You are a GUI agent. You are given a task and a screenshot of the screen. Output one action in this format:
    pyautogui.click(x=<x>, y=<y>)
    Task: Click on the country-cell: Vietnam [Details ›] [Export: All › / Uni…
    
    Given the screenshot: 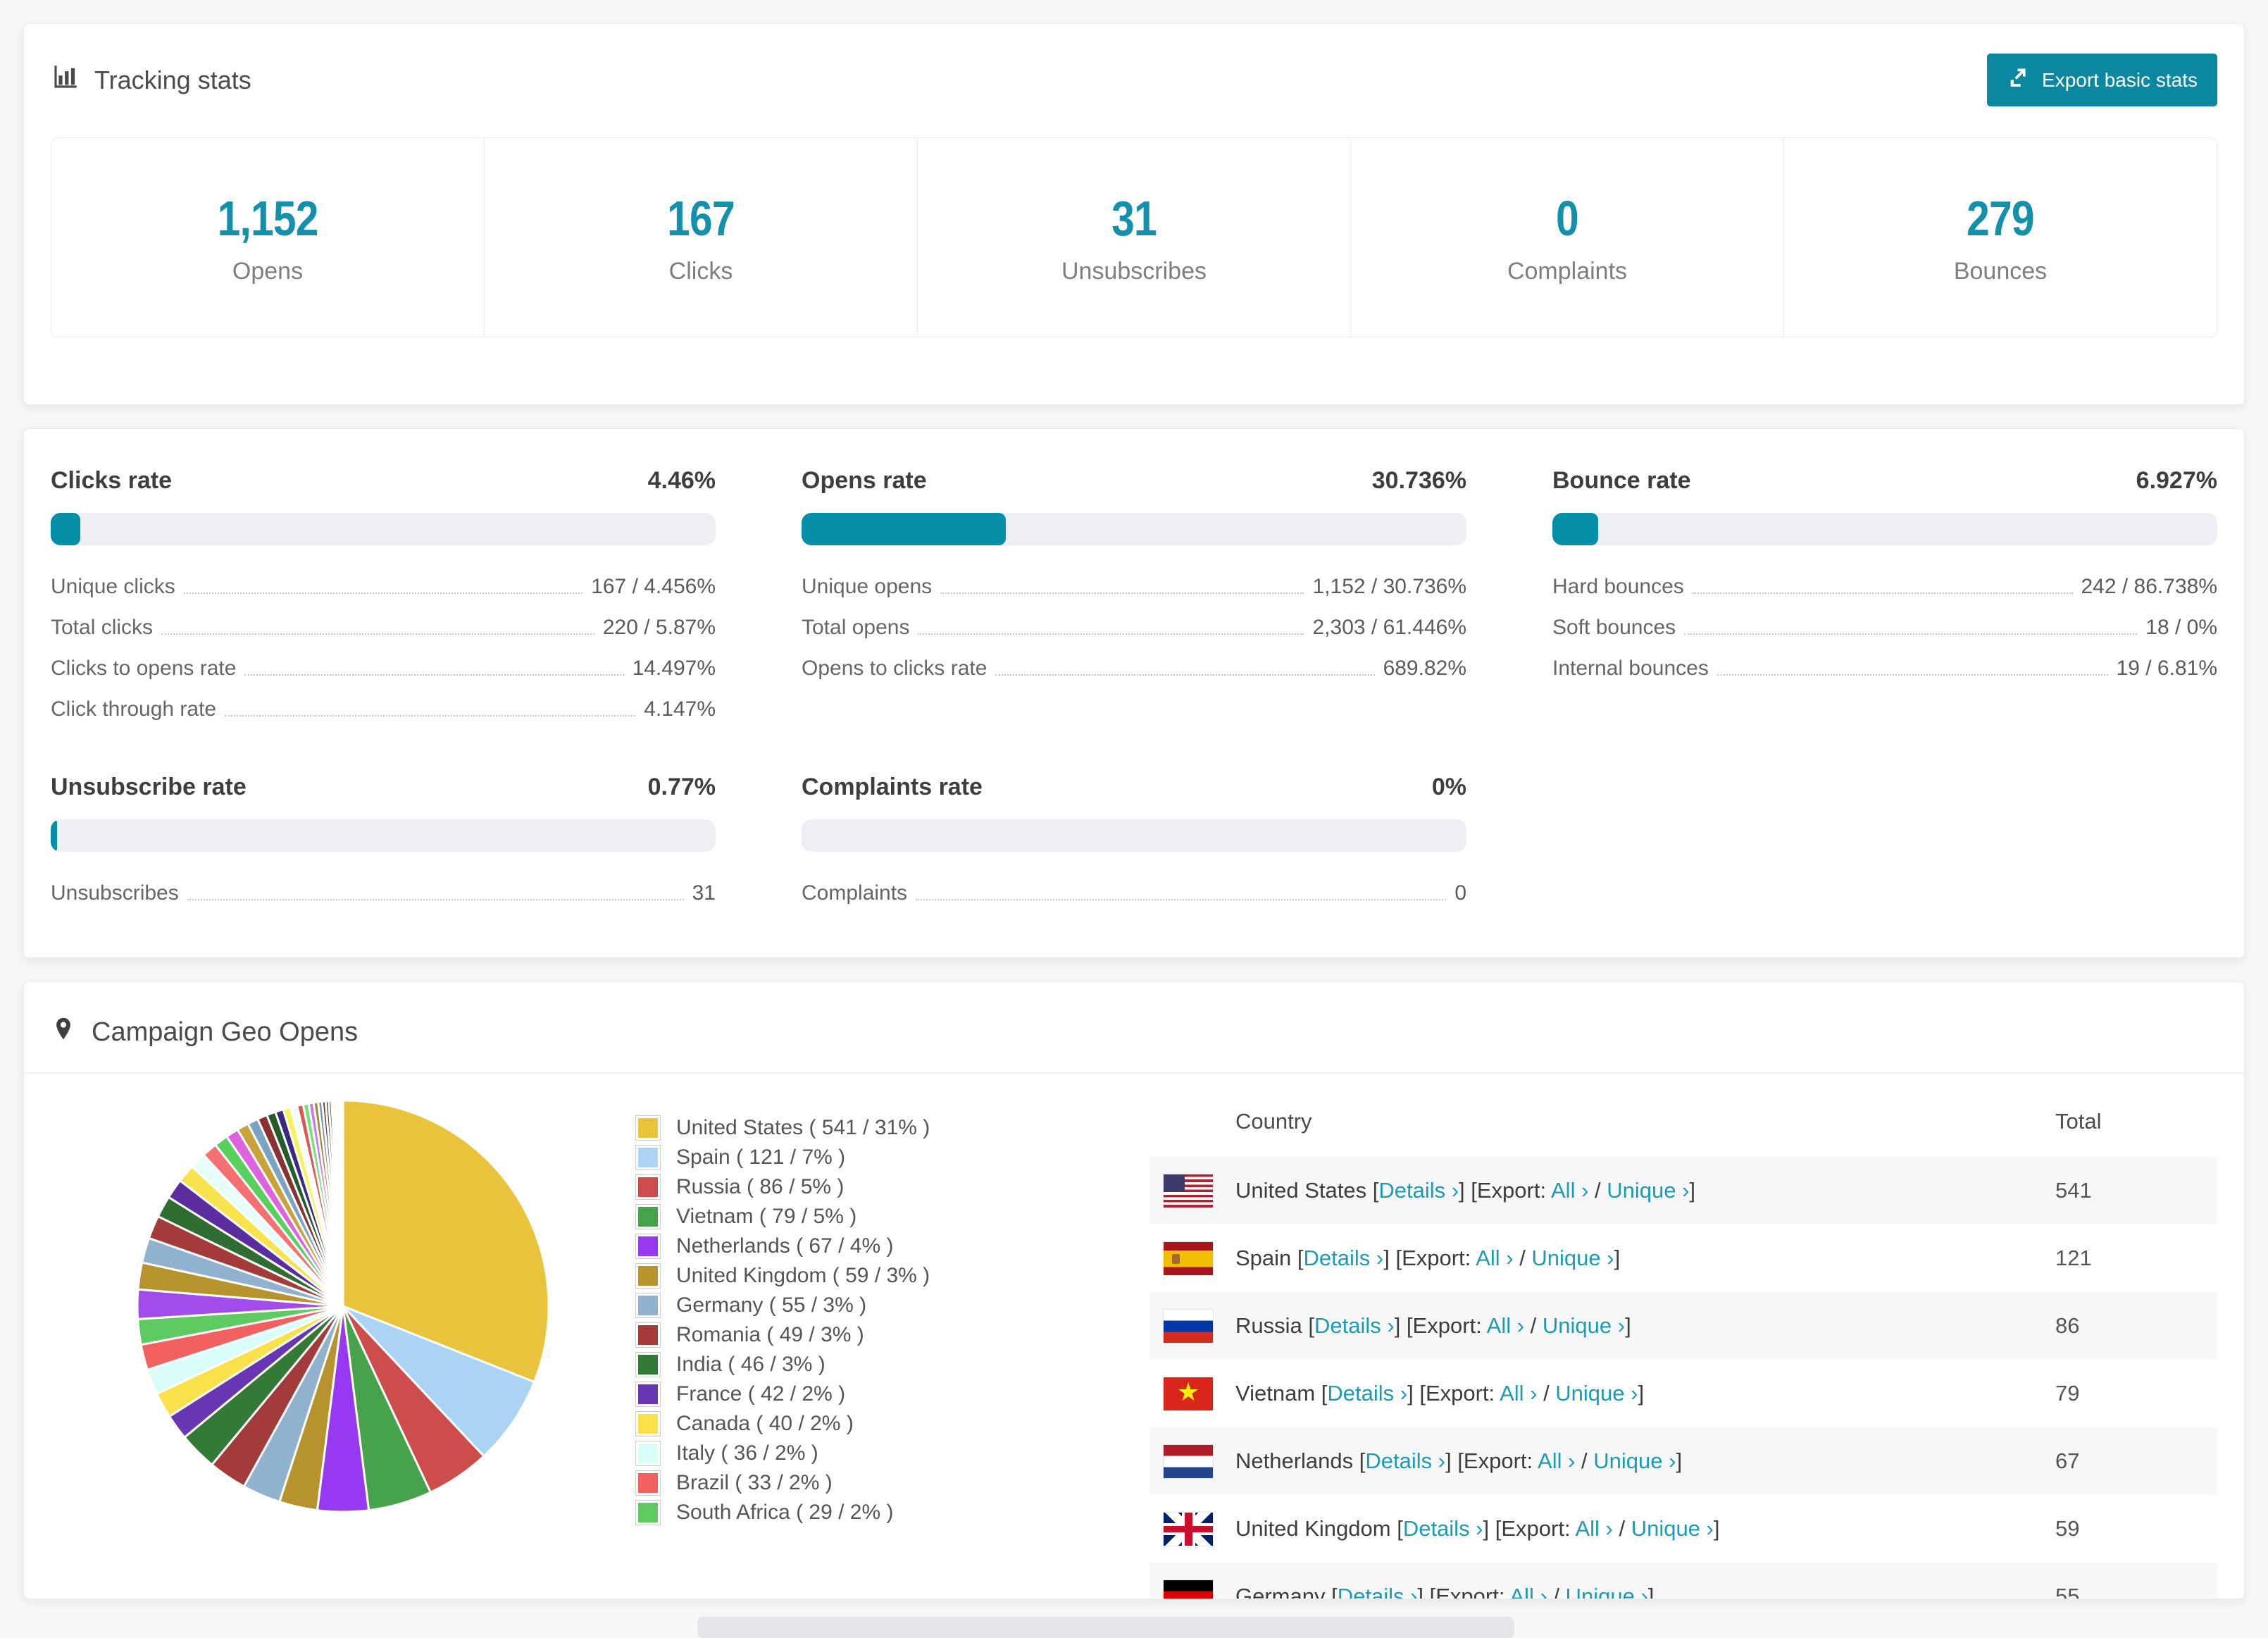 What is the action you would take?
    pyautogui.click(x=1440, y=1393)
    